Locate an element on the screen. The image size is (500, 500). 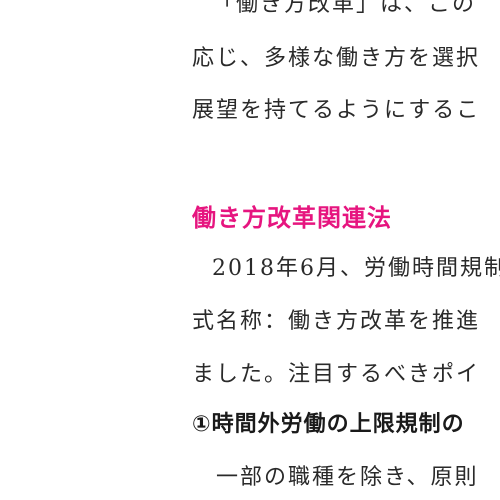
body-text-line: ました。注目するべきポイ is located at coordinates (336, 374).